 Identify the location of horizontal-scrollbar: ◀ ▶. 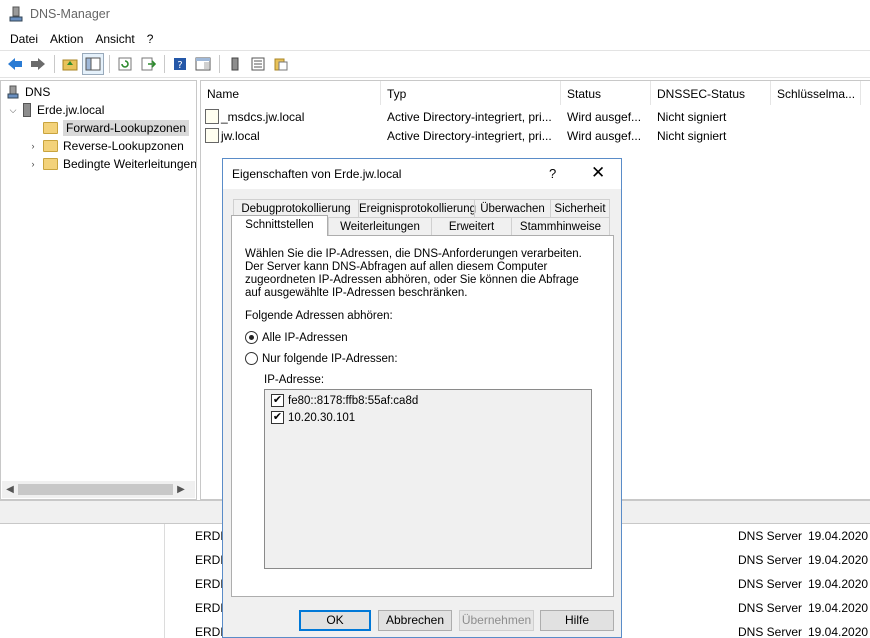
(98, 489).